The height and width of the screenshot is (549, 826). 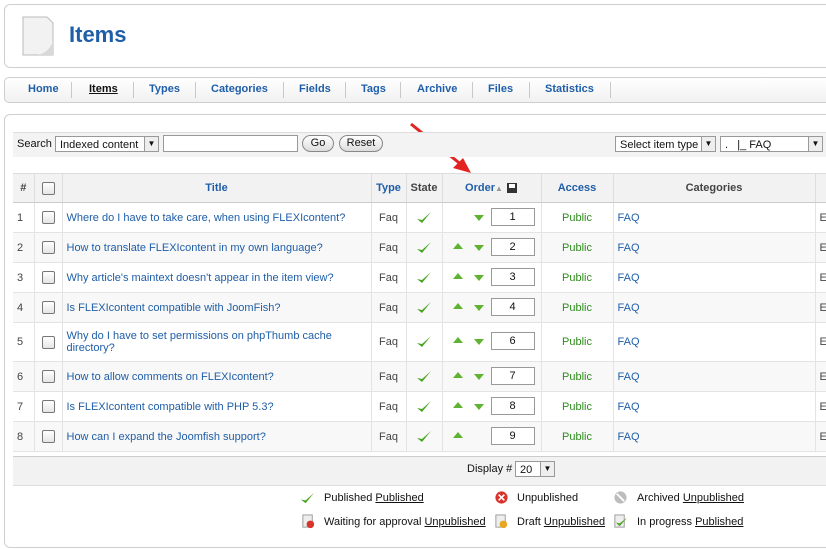 What do you see at coordinates (719, 522) in the screenshot?
I see `legend-inprogress-link: Published` at bounding box center [719, 522].